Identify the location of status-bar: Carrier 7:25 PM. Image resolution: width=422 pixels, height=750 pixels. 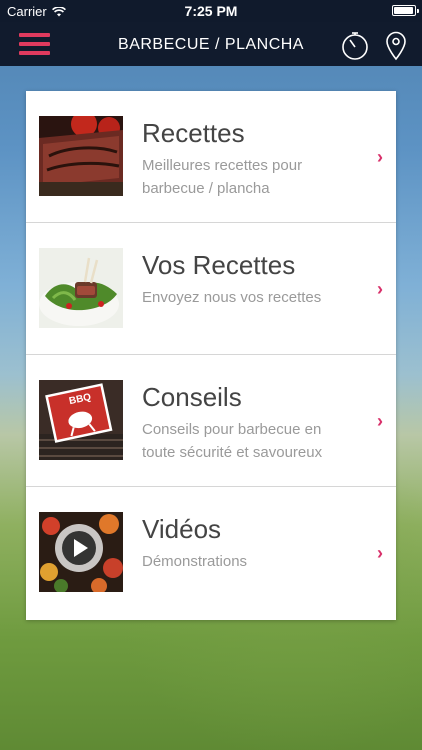
(211, 11).